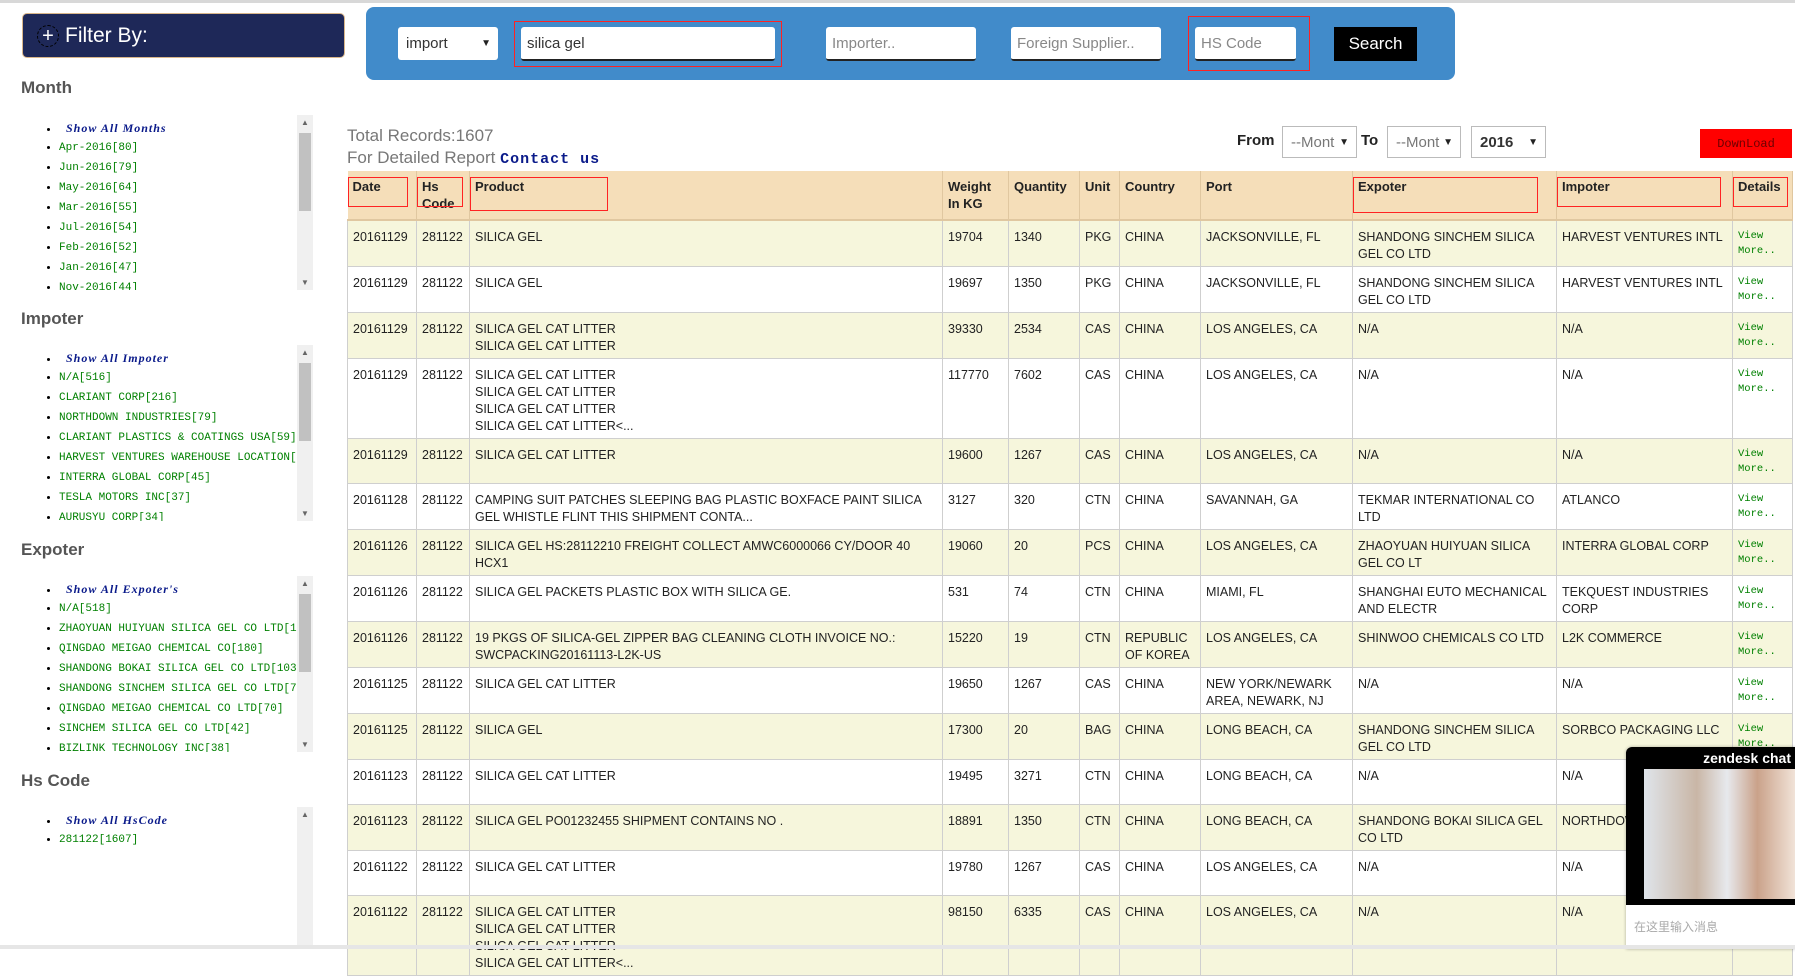 This screenshot has width=1795, height=976. Describe the element at coordinates (171, 709) in the screenshot. I see `filter-item-label: QINGDAO MEIGAO CHEMICAL CO LTD[70]` at that location.